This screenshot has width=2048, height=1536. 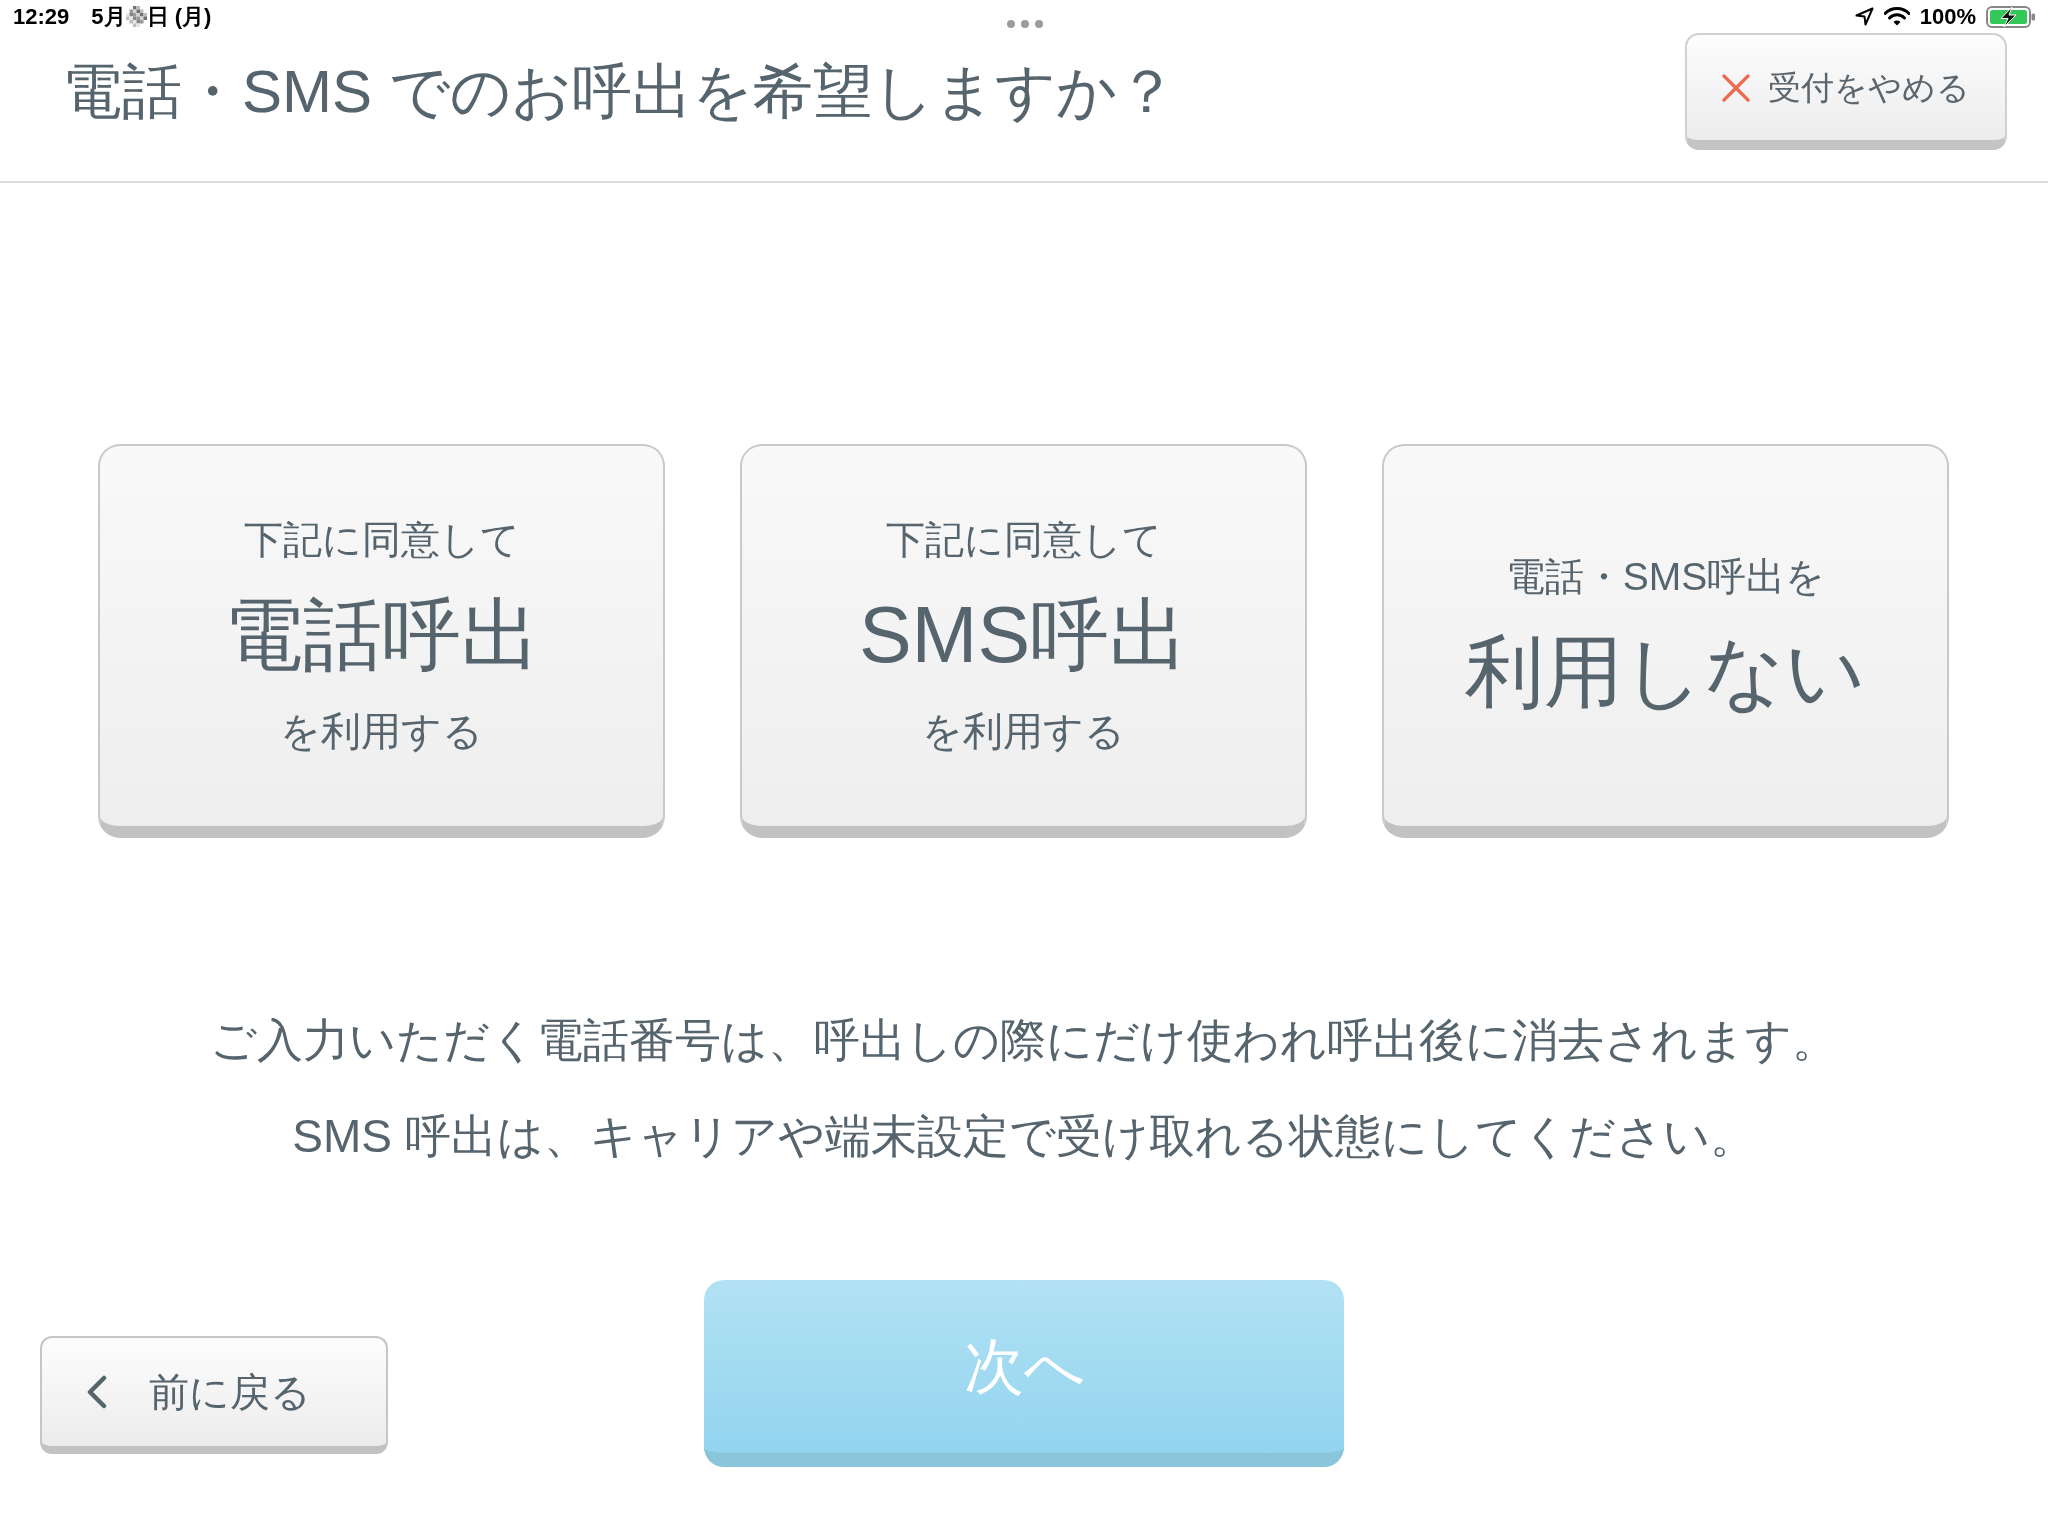 I want to click on status-time: 12:29, so click(x=41, y=16).